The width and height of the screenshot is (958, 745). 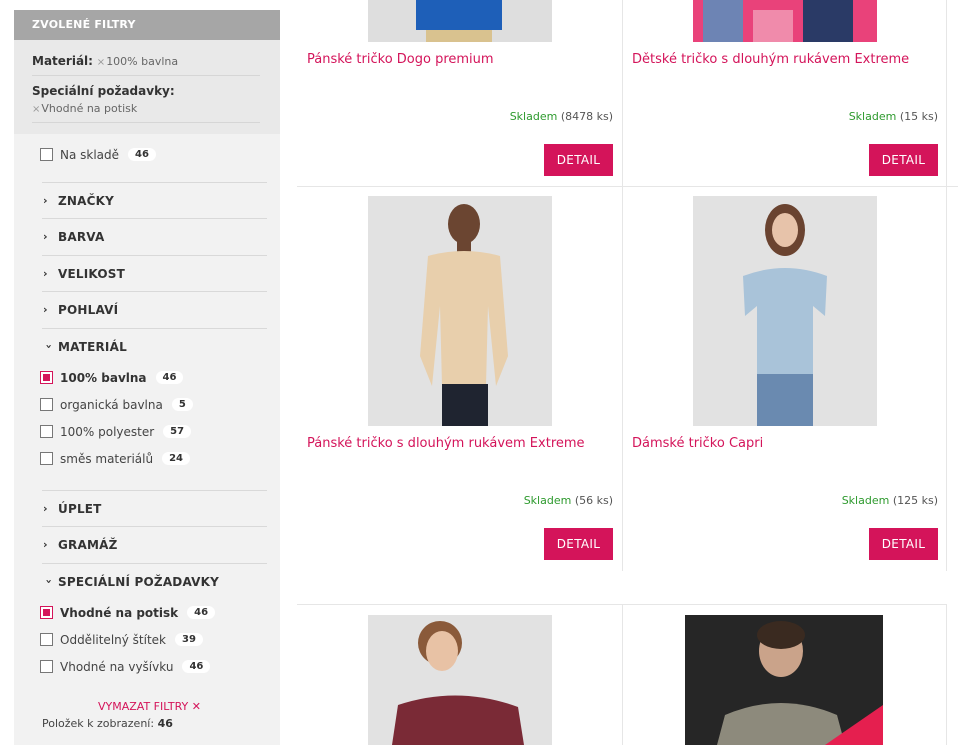 I want to click on section-gender: › POHLAVÍ, so click(x=154, y=309).